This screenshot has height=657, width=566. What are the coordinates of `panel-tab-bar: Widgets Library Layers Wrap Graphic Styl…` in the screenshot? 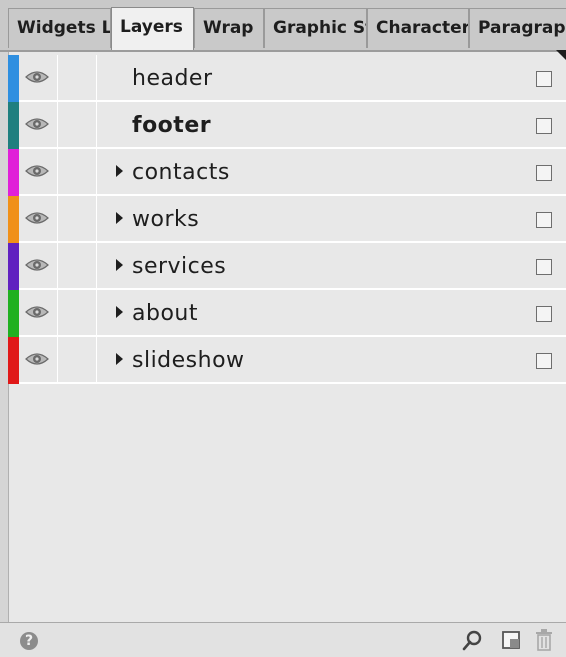 It's located at (283, 26).